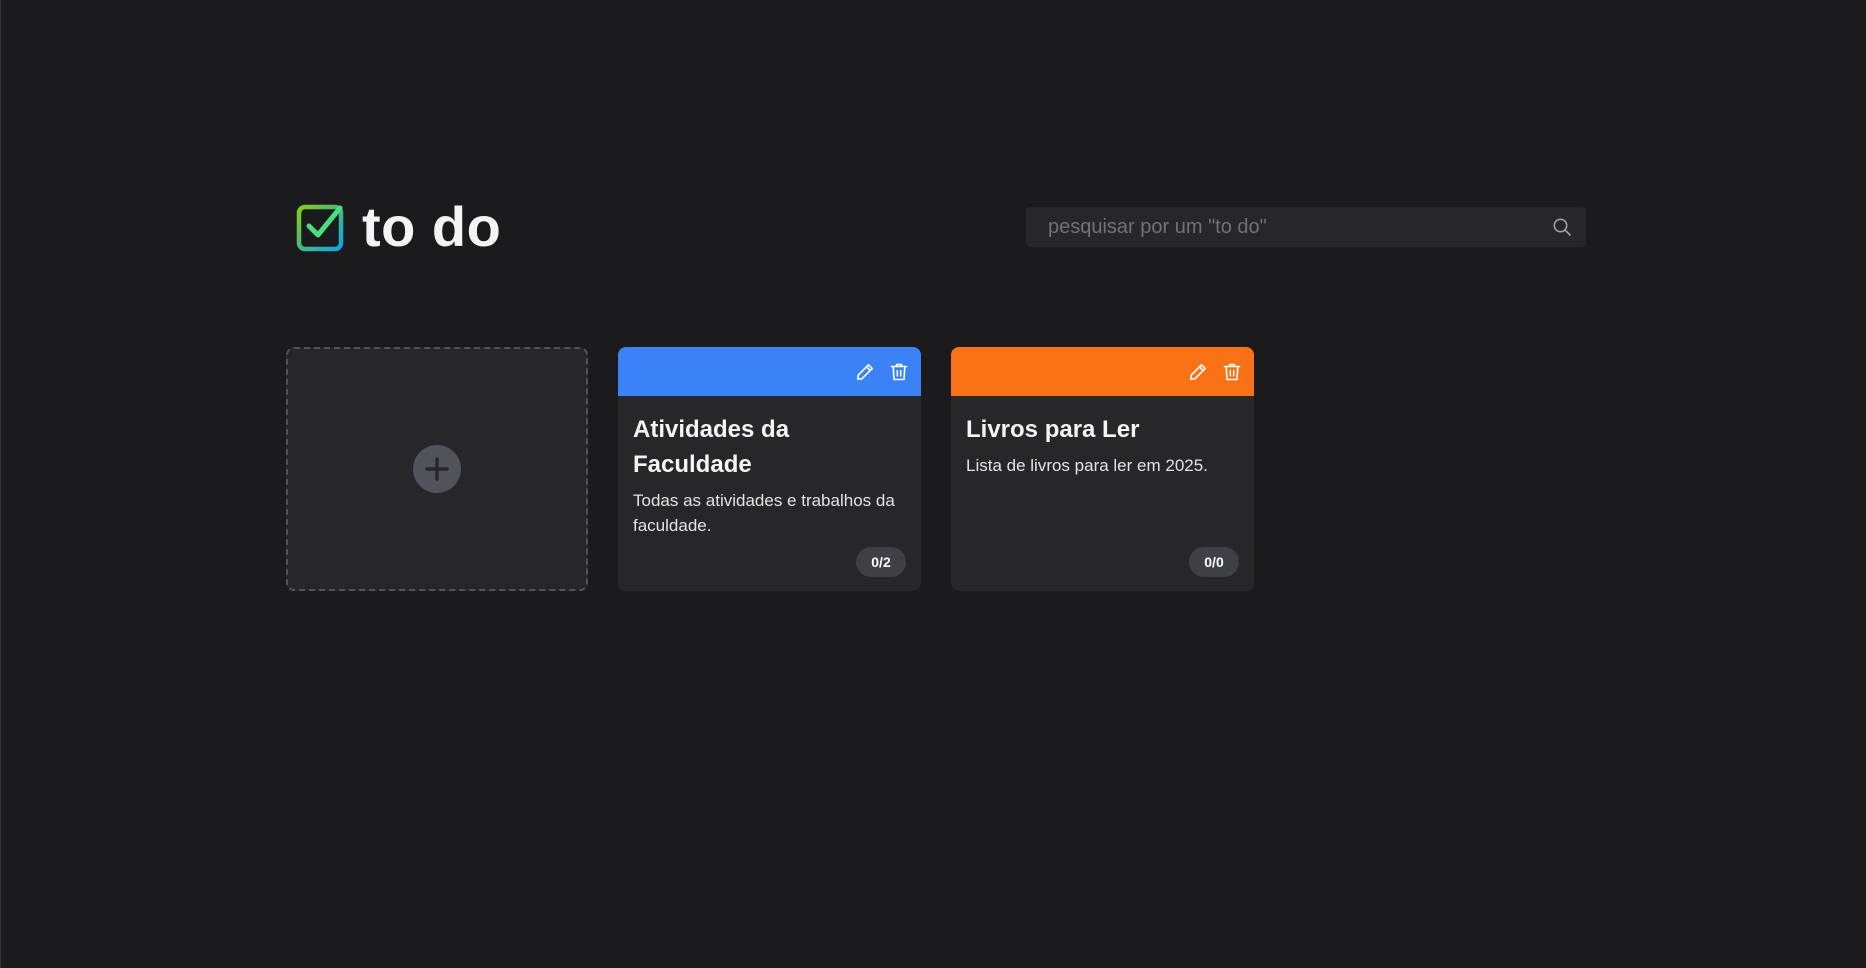  I want to click on add-button, so click(437, 469).